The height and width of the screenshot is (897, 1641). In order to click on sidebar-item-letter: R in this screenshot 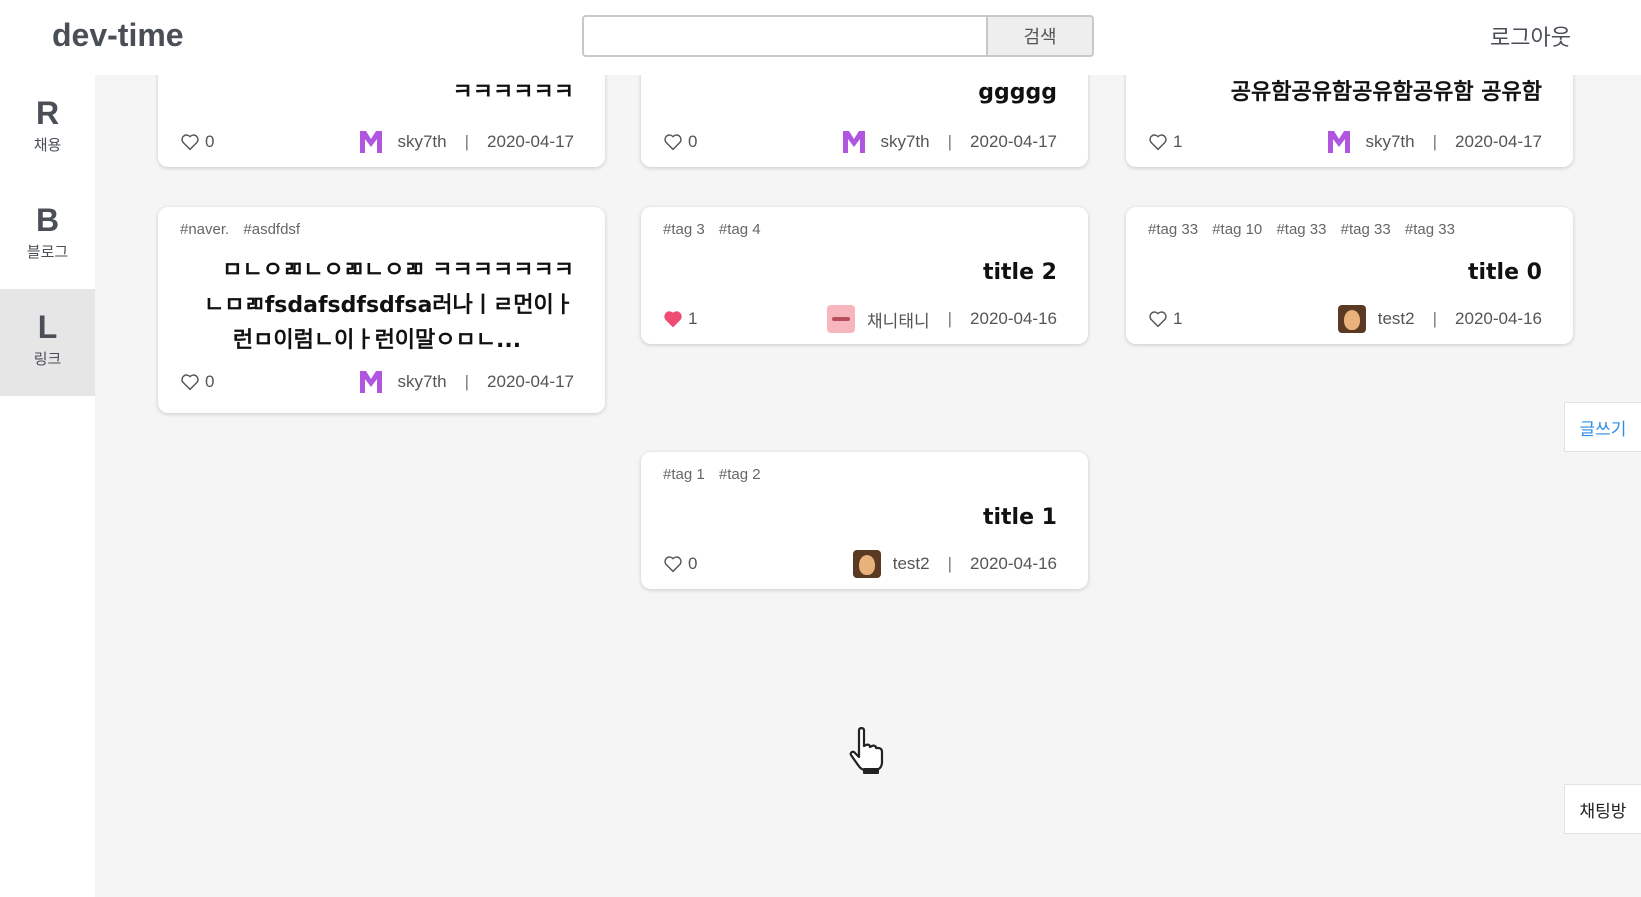, I will do `click(47, 113)`.